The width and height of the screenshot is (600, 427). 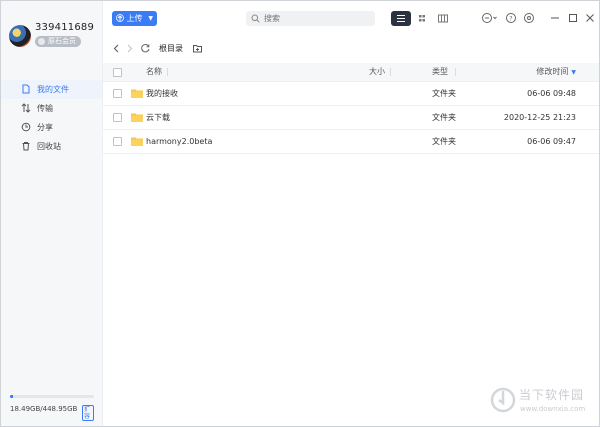 What do you see at coordinates (45, 127) in the screenshot?
I see `sidebar-item-label: 分享` at bounding box center [45, 127].